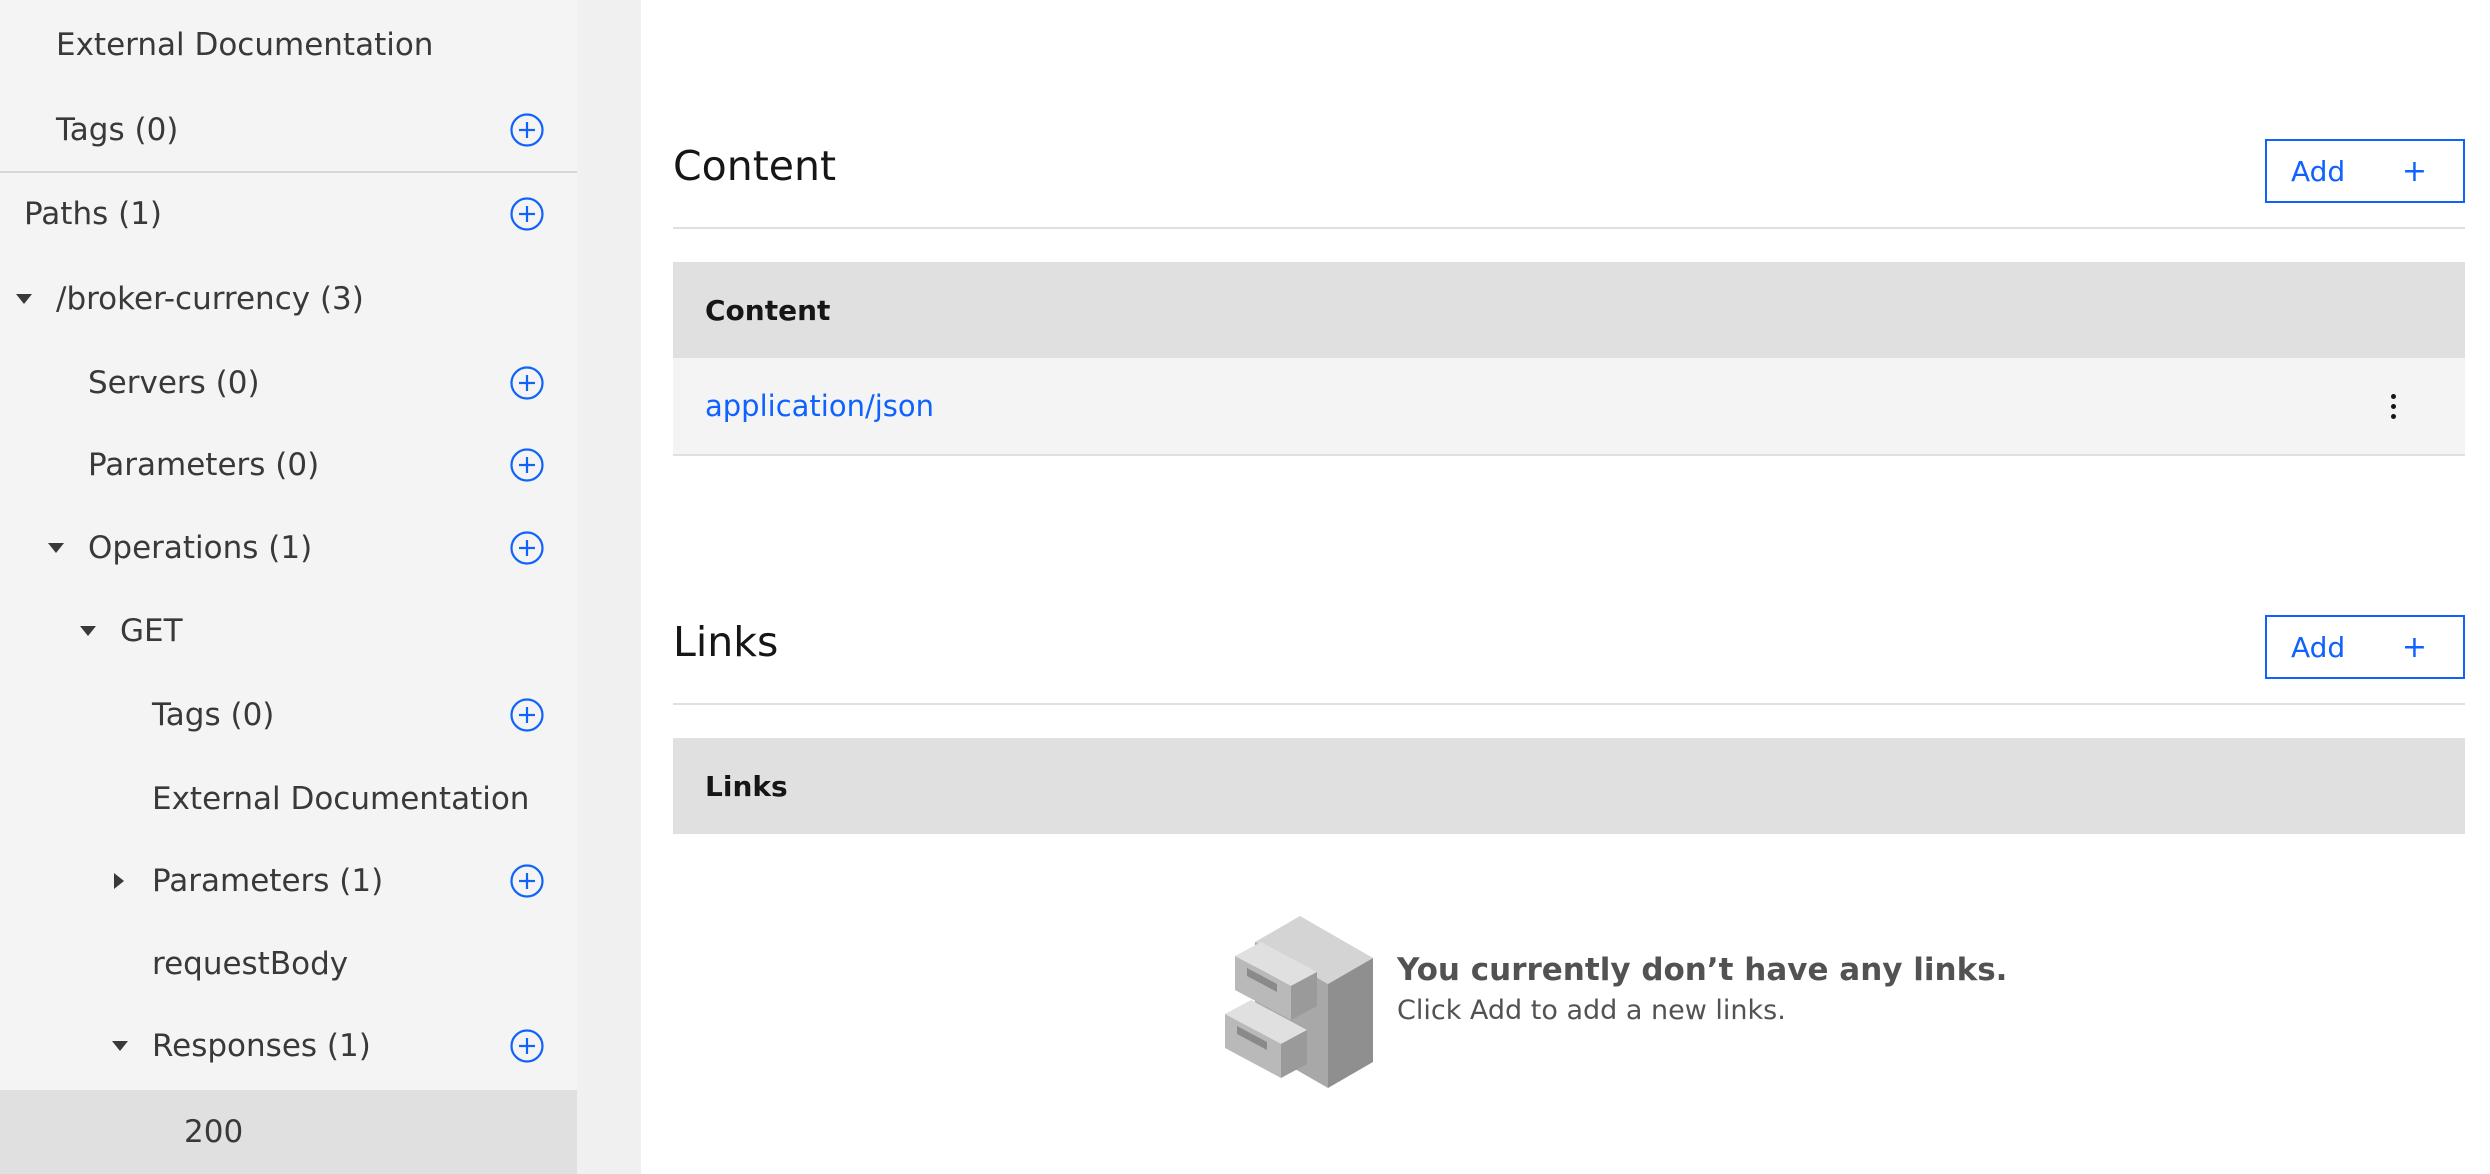  I want to click on links-section-title: Links, so click(726, 642).